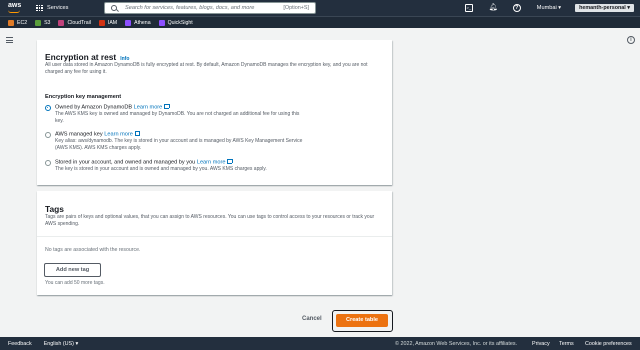 The width and height of the screenshot is (640, 350). I want to click on ec2-icon, so click(11, 22).